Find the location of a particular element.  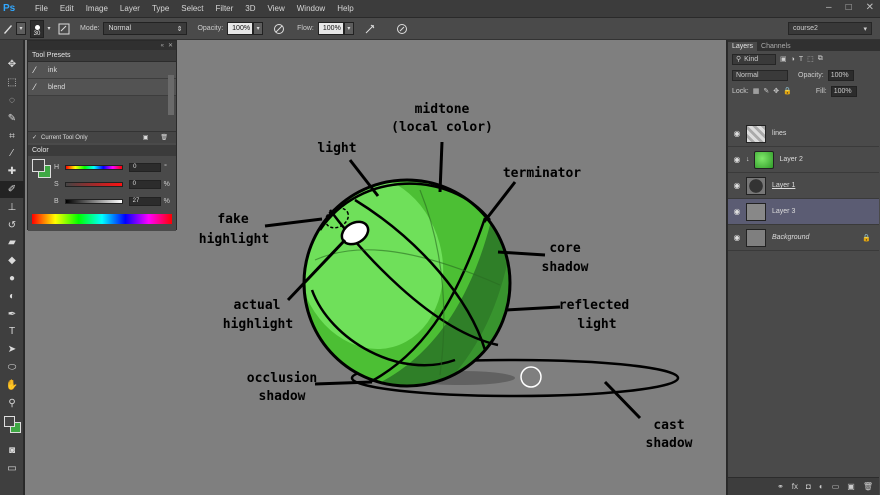

new-layer-icon: ▣ is located at coordinates (851, 486).